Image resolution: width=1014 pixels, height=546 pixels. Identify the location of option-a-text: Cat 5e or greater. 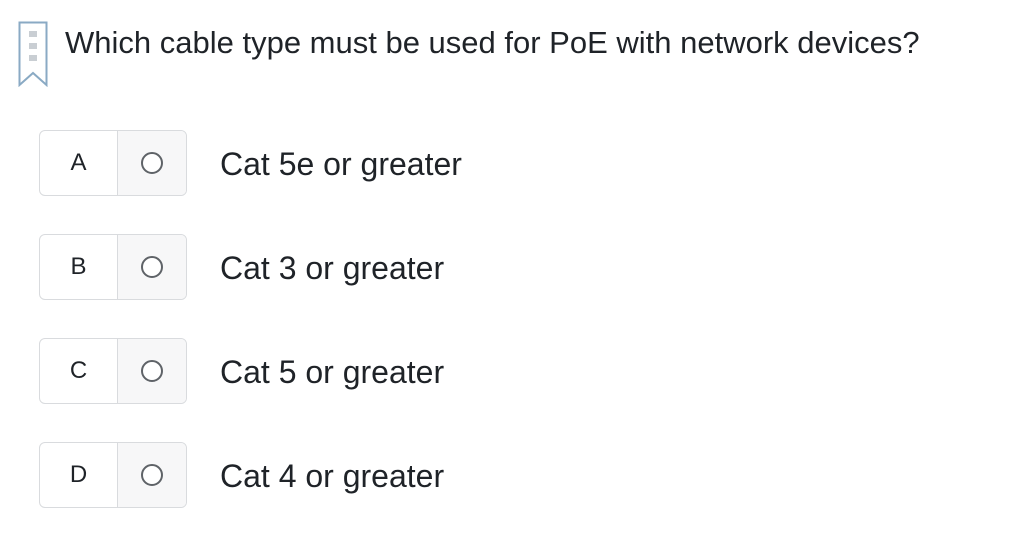
(341, 164).